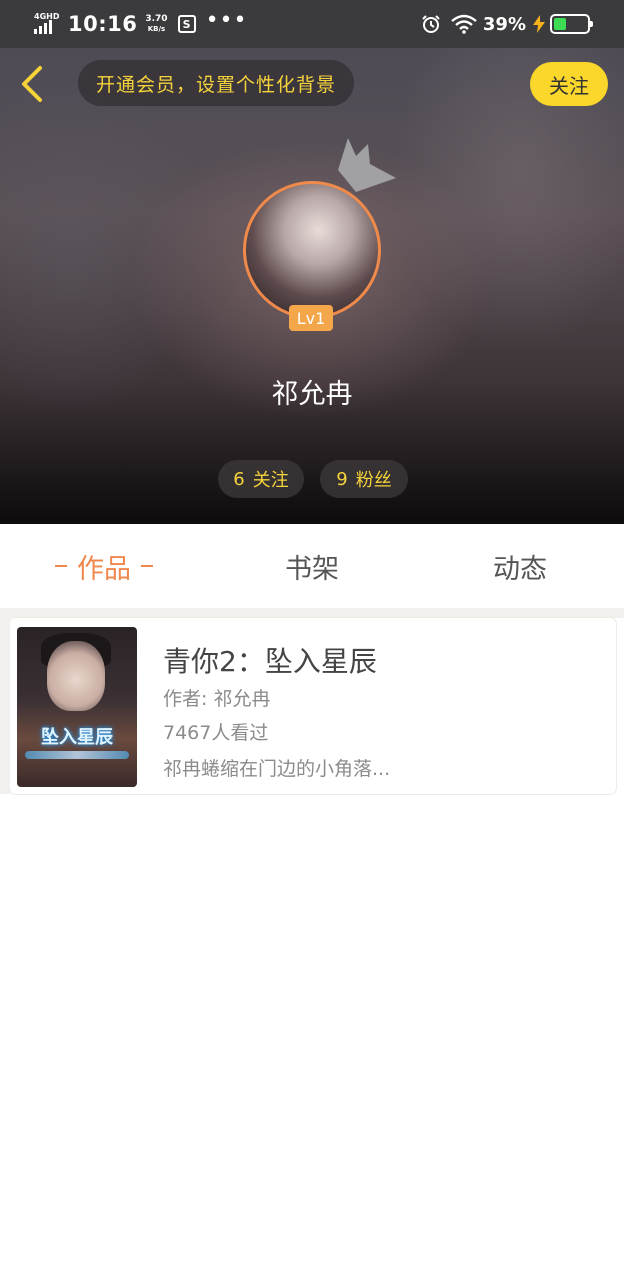 The width and height of the screenshot is (624, 1280). I want to click on following-count: 6, so click(239, 479).